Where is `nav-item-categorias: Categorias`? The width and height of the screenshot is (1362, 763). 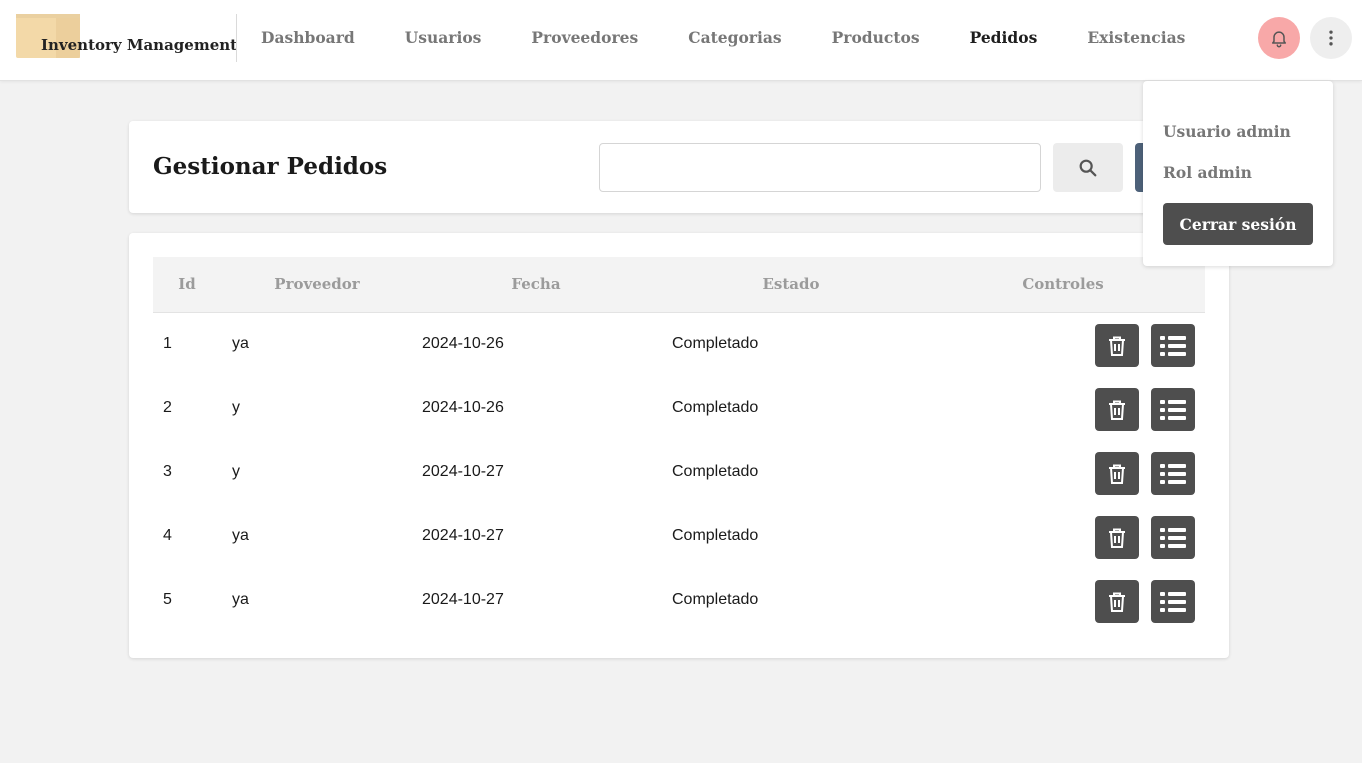 nav-item-categorias: Categorias is located at coordinates (734, 37).